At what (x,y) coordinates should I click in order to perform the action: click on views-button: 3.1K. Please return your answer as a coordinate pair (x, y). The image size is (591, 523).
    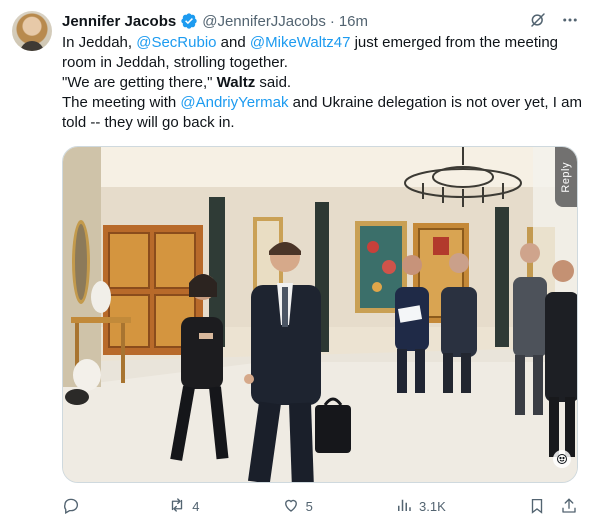
    Looking at the image, I should click on (420, 506).